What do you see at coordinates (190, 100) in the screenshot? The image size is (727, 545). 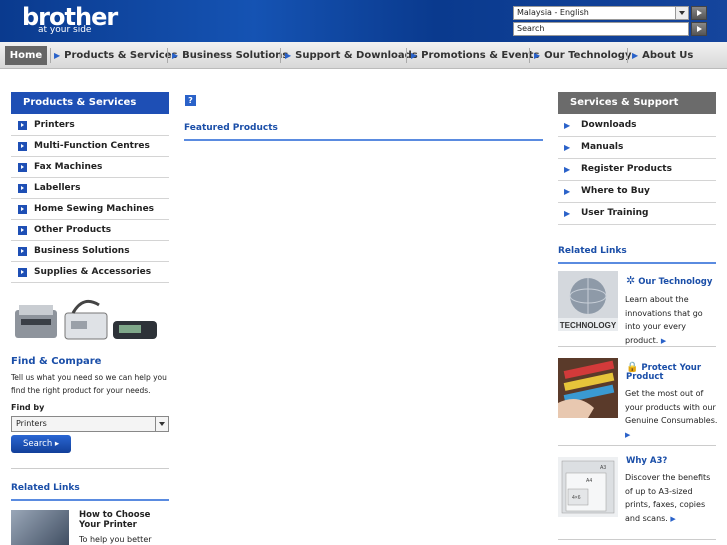 I see `help-icon: ?` at bounding box center [190, 100].